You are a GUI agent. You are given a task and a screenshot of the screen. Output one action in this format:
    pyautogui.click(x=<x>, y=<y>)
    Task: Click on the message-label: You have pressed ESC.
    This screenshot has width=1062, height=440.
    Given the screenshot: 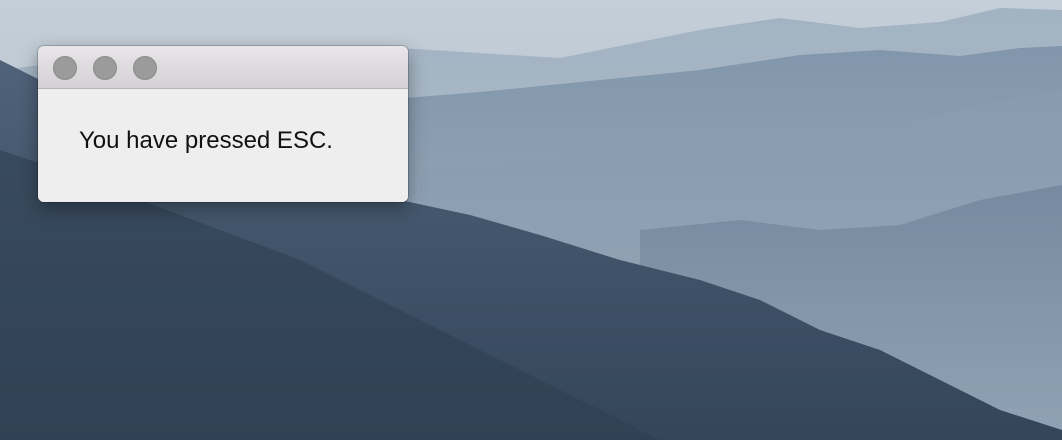 What is the action you would take?
    pyautogui.click(x=206, y=140)
    